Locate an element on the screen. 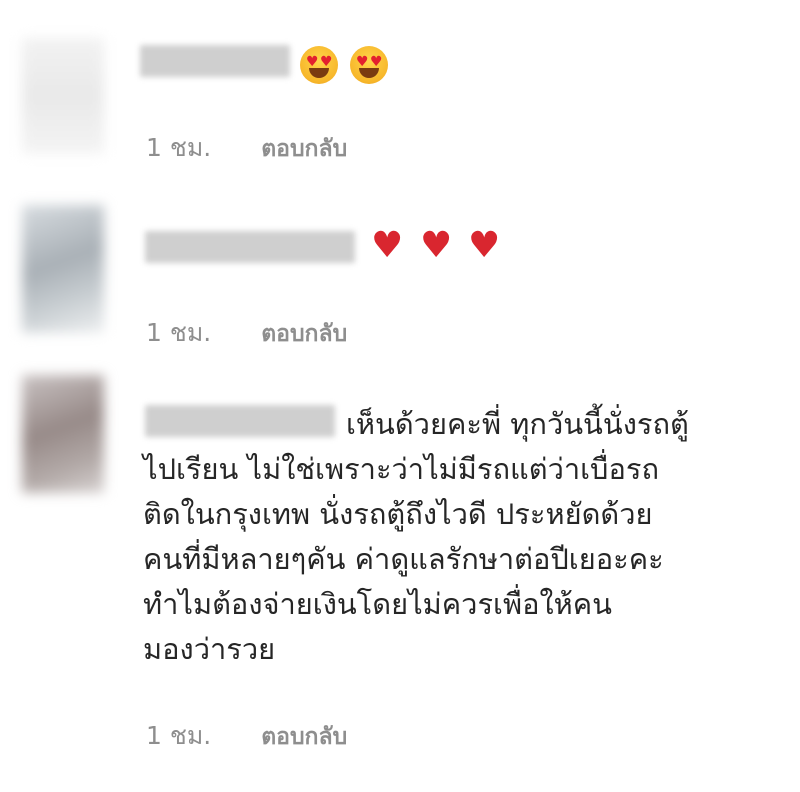 Image resolution: width=800 pixels, height=792 pixels. comment-line: มองว่ารวย is located at coordinates (209, 649).